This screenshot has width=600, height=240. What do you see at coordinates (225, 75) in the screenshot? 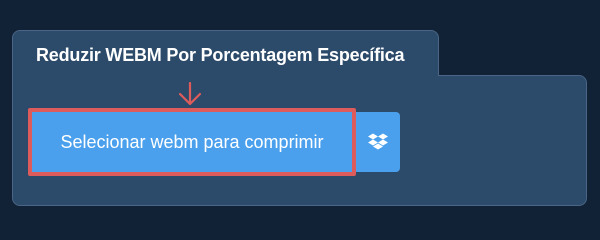
I see `tab-panel-join` at bounding box center [225, 75].